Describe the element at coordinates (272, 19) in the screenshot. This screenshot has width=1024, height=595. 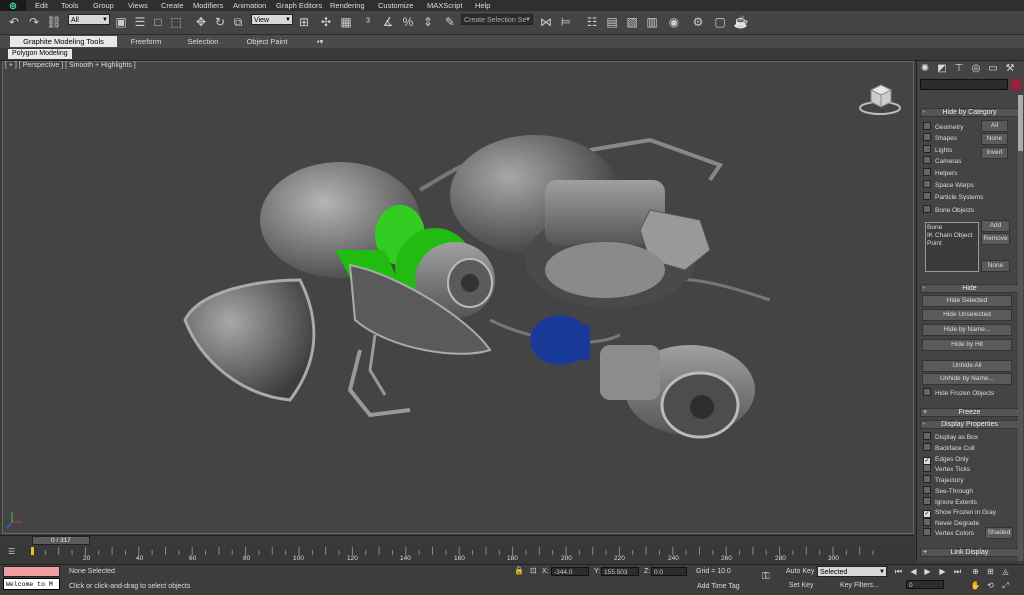
I see `ref-coord-dropdown: View ▼` at that location.